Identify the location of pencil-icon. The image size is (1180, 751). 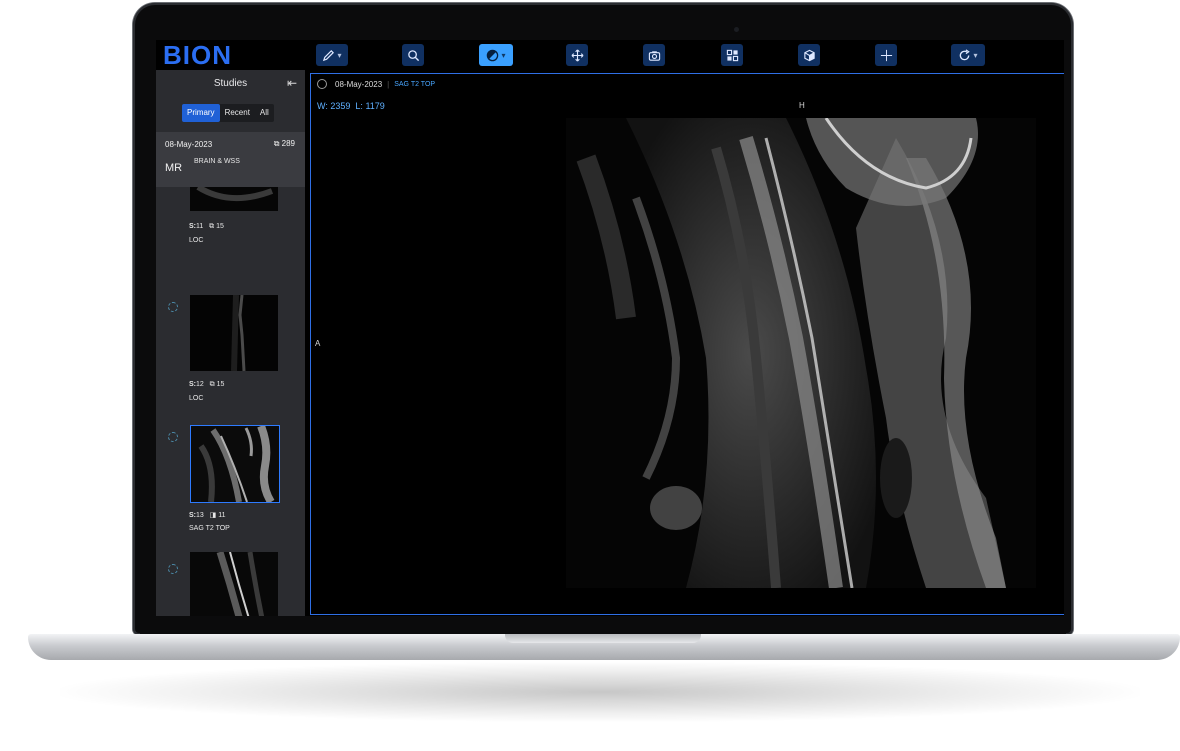
(329, 55).